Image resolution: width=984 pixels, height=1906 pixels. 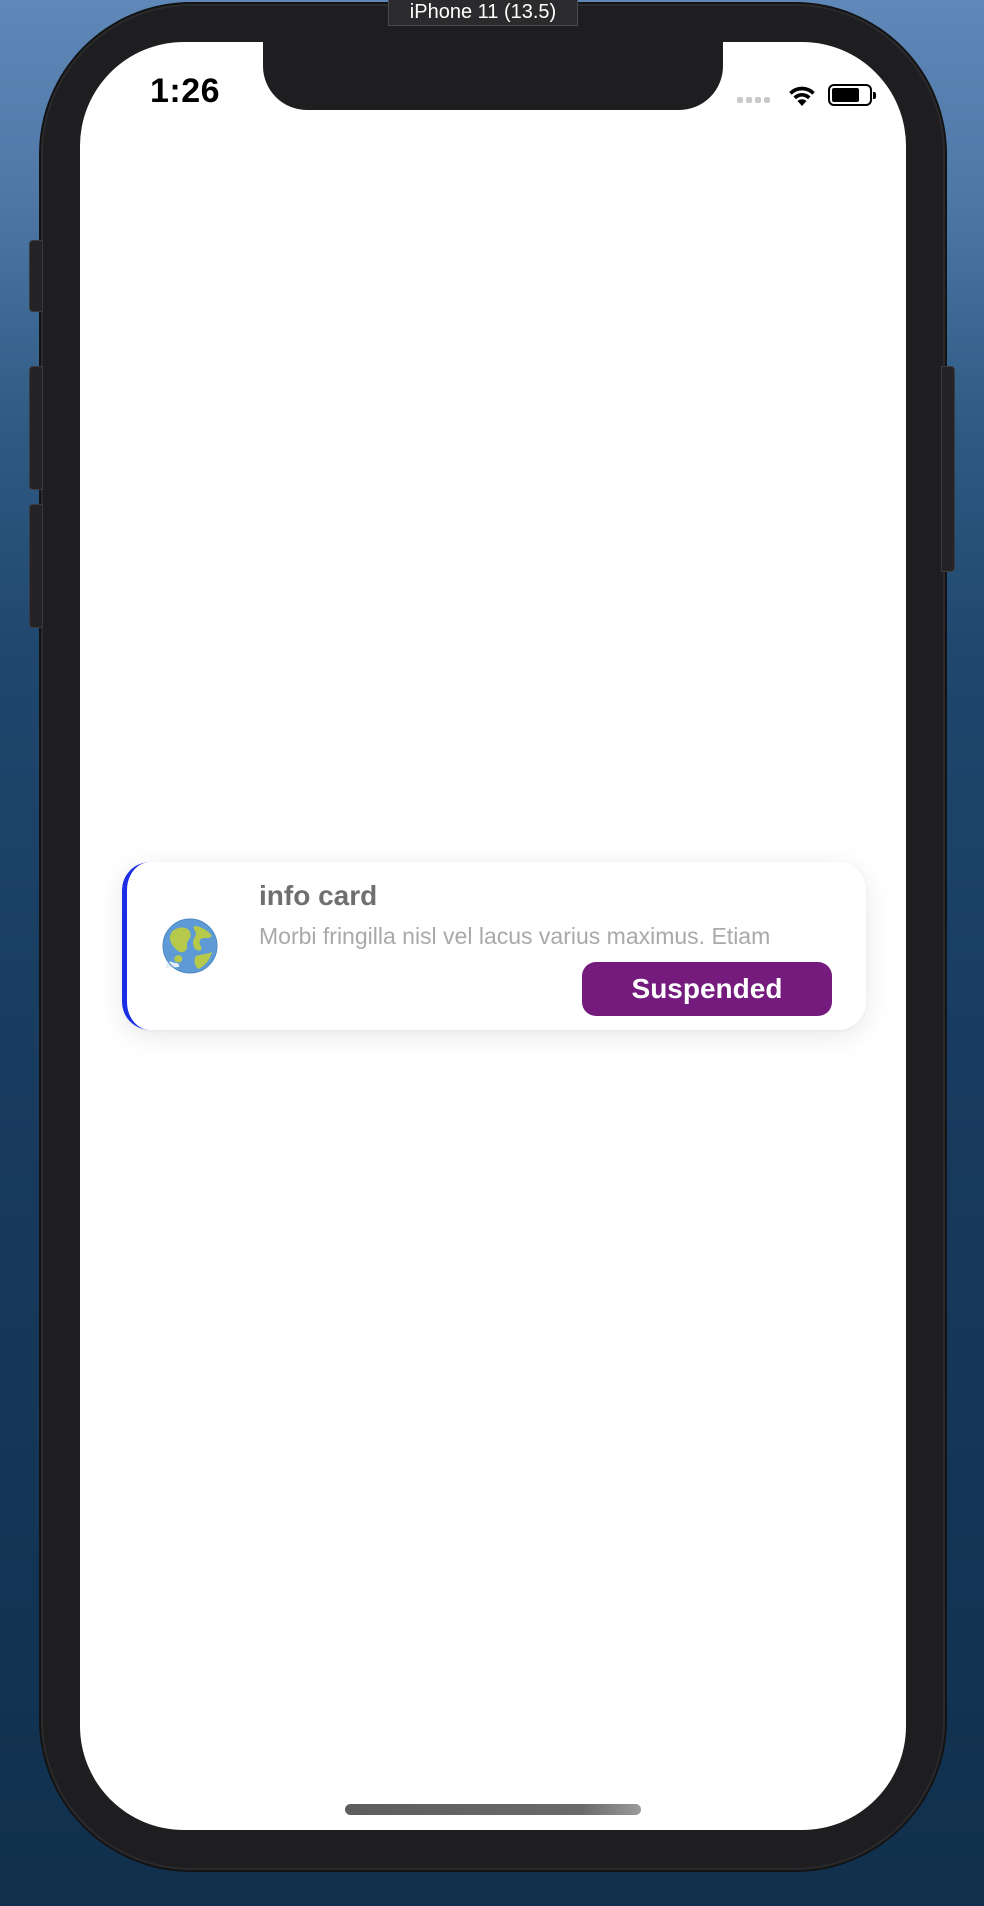 I want to click on simulator-device-label: iPhone 11 (13.5), so click(x=483, y=13).